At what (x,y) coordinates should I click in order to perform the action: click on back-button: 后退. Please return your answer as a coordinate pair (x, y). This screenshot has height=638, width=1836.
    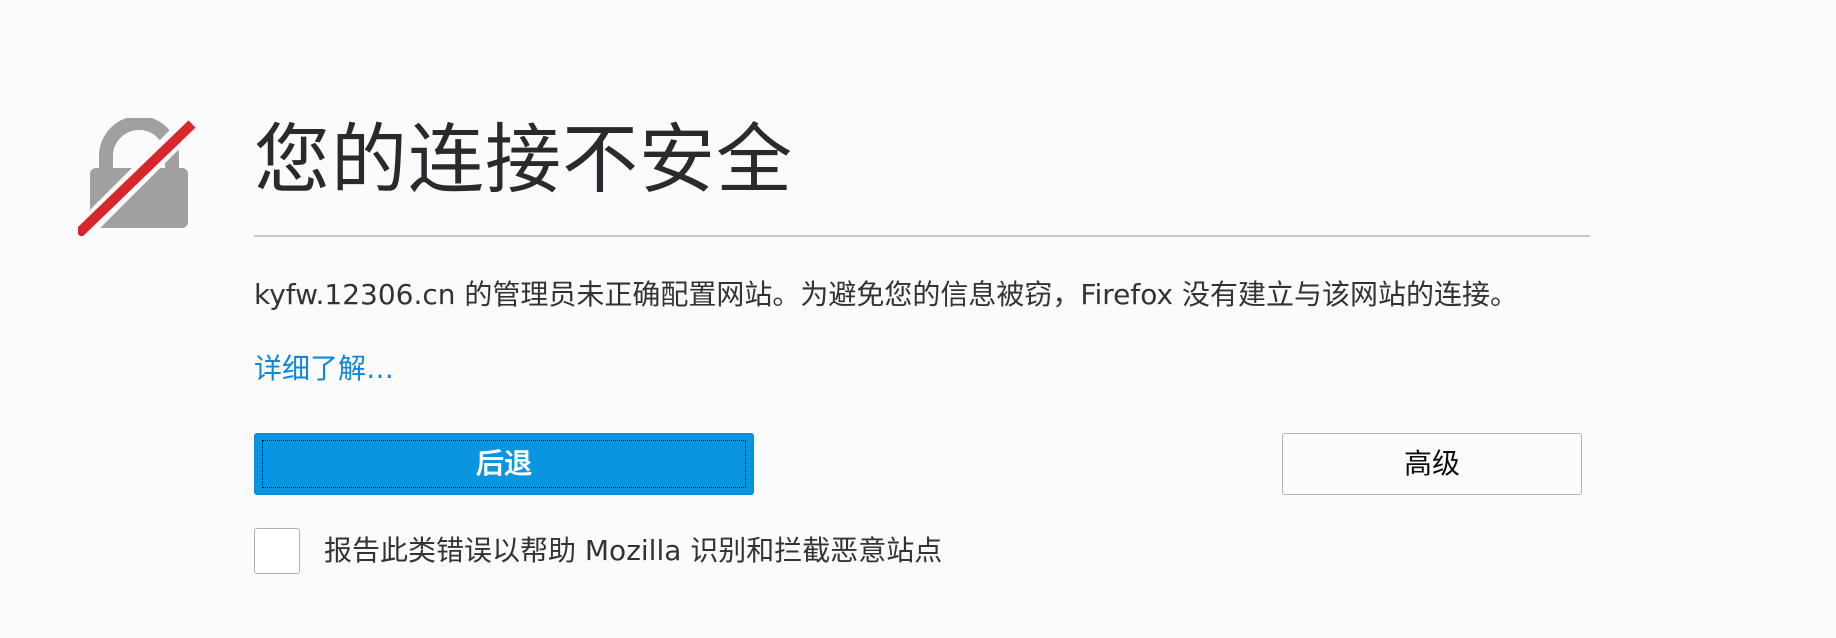
    Looking at the image, I should click on (504, 464).